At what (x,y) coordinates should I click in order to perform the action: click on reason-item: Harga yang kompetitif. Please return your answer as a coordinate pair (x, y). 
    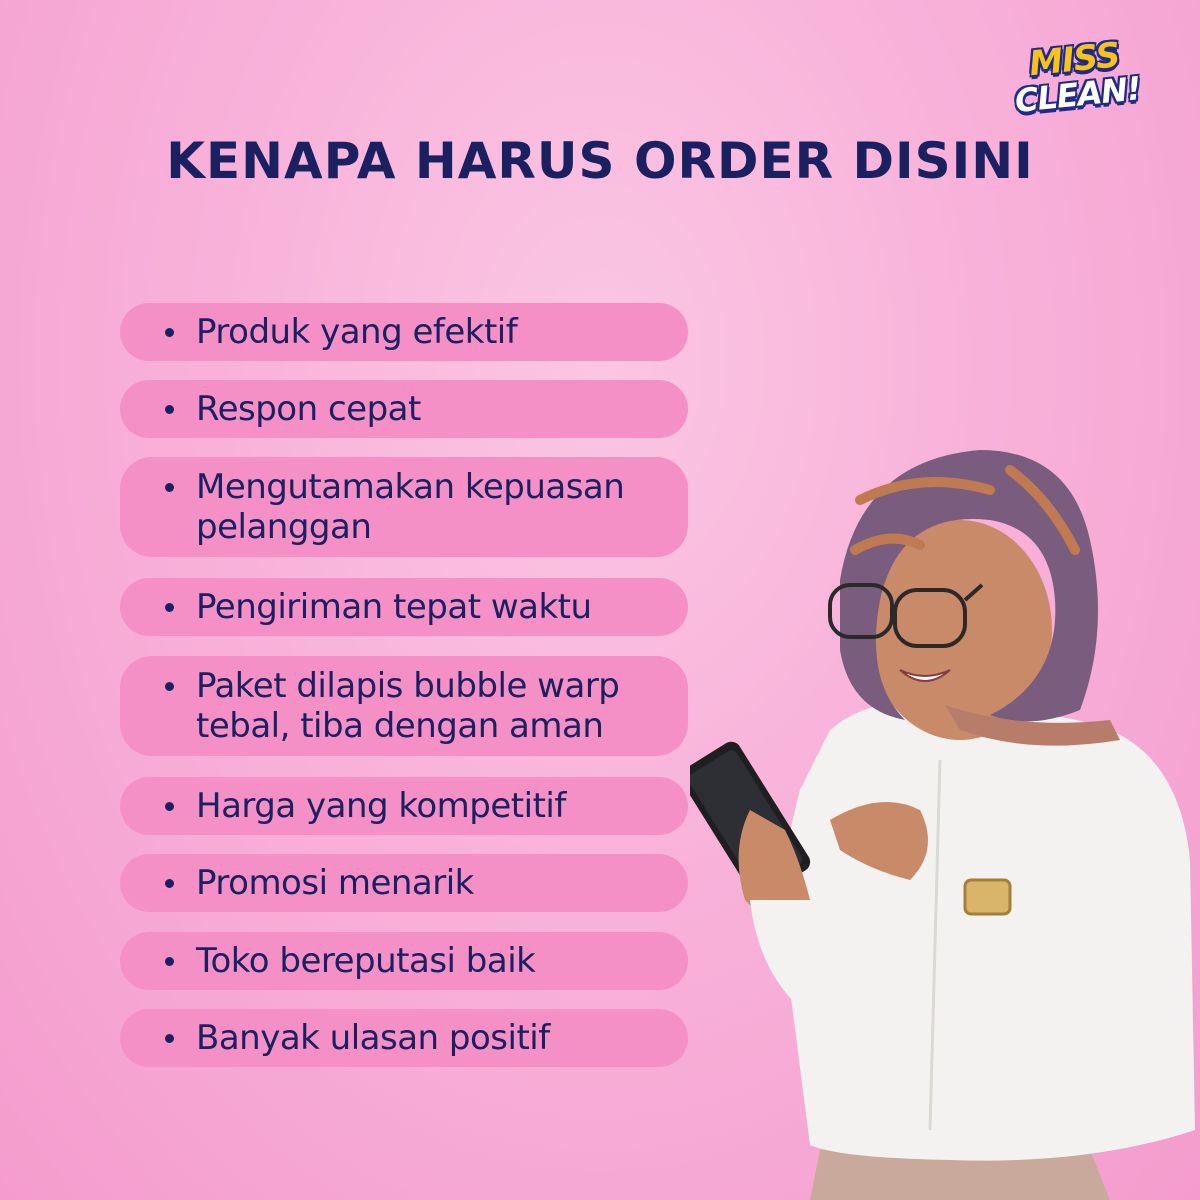
    Looking at the image, I should click on (404, 806).